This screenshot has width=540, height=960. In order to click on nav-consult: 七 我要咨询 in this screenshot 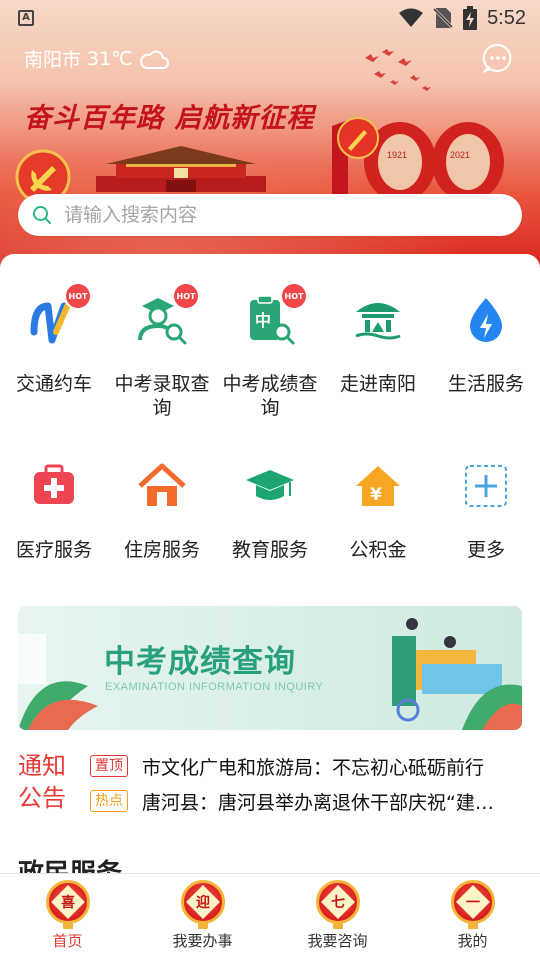, I will do `click(337, 917)`.